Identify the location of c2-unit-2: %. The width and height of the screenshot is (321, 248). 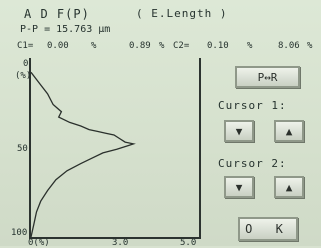
(310, 46).